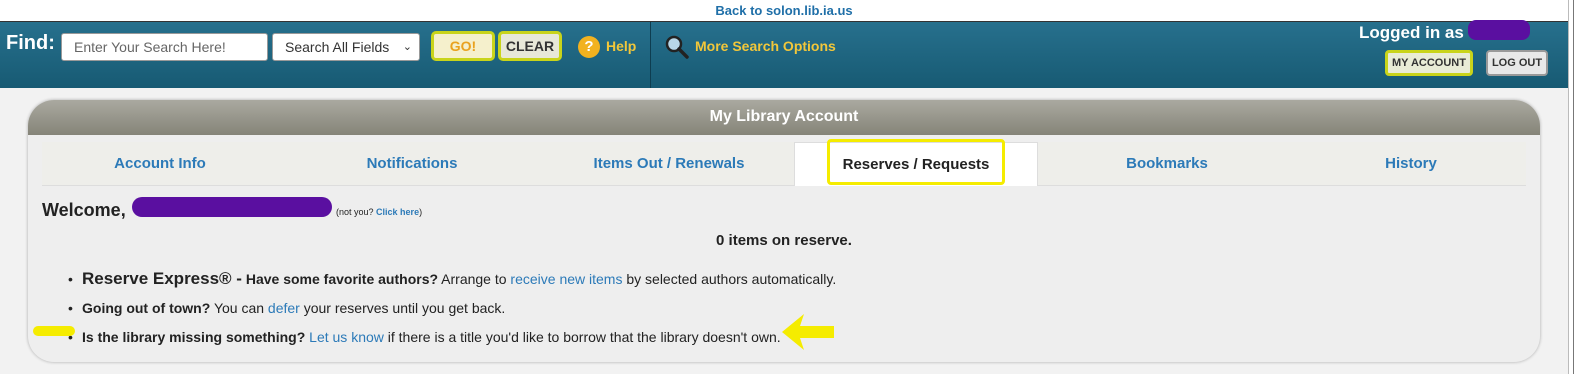 Image resolution: width=1582 pixels, height=374 pixels. I want to click on log-out-button: LOG OUT, so click(1517, 63).